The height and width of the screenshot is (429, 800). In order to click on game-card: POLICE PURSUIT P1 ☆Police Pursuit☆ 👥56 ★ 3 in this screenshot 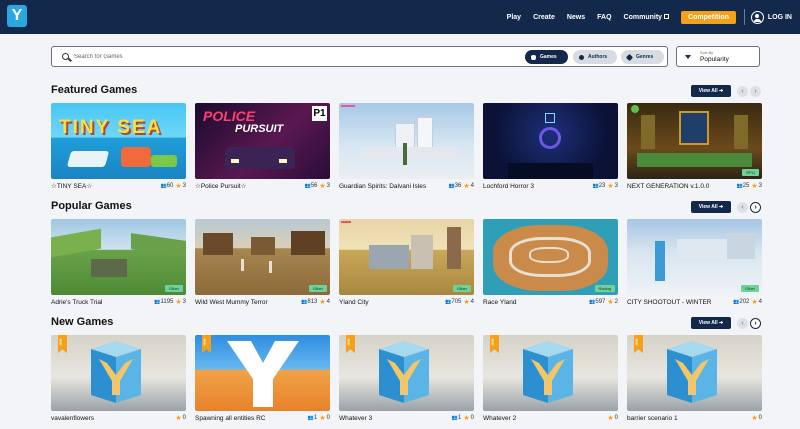, I will do `click(262, 147)`.